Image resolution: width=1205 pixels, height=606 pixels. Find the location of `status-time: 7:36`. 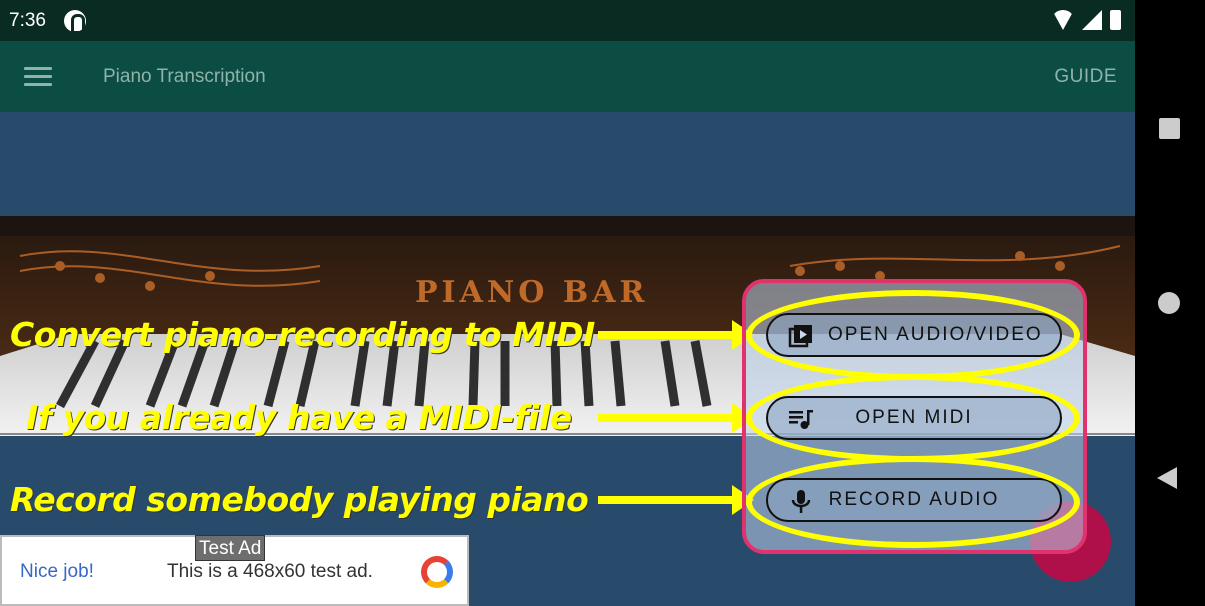

status-time: 7:36 is located at coordinates (27, 20).